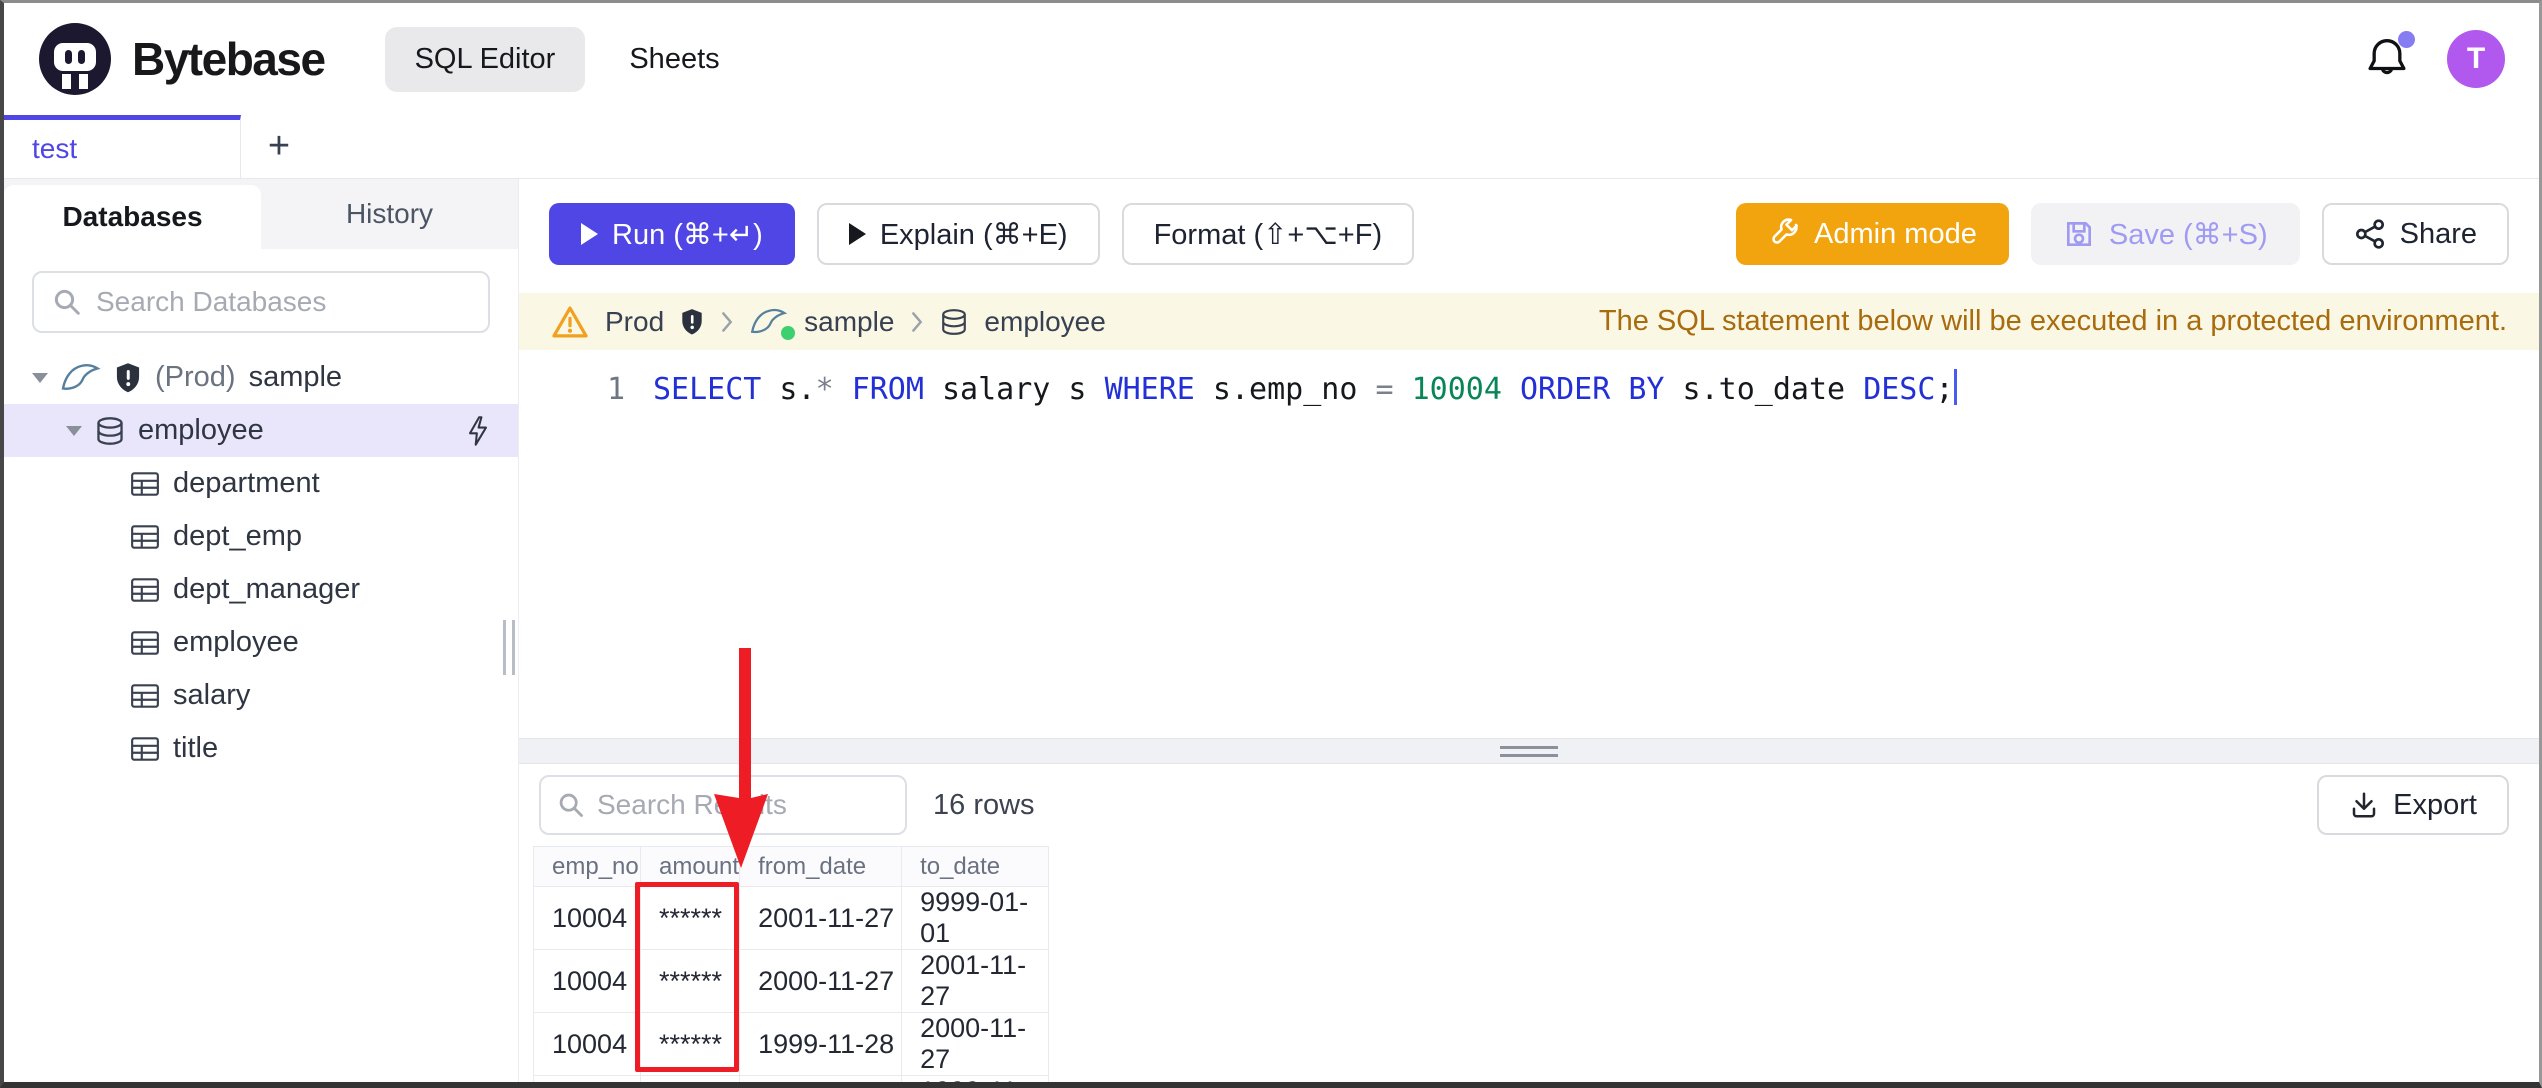  I want to click on tab-history: History, so click(389, 214).